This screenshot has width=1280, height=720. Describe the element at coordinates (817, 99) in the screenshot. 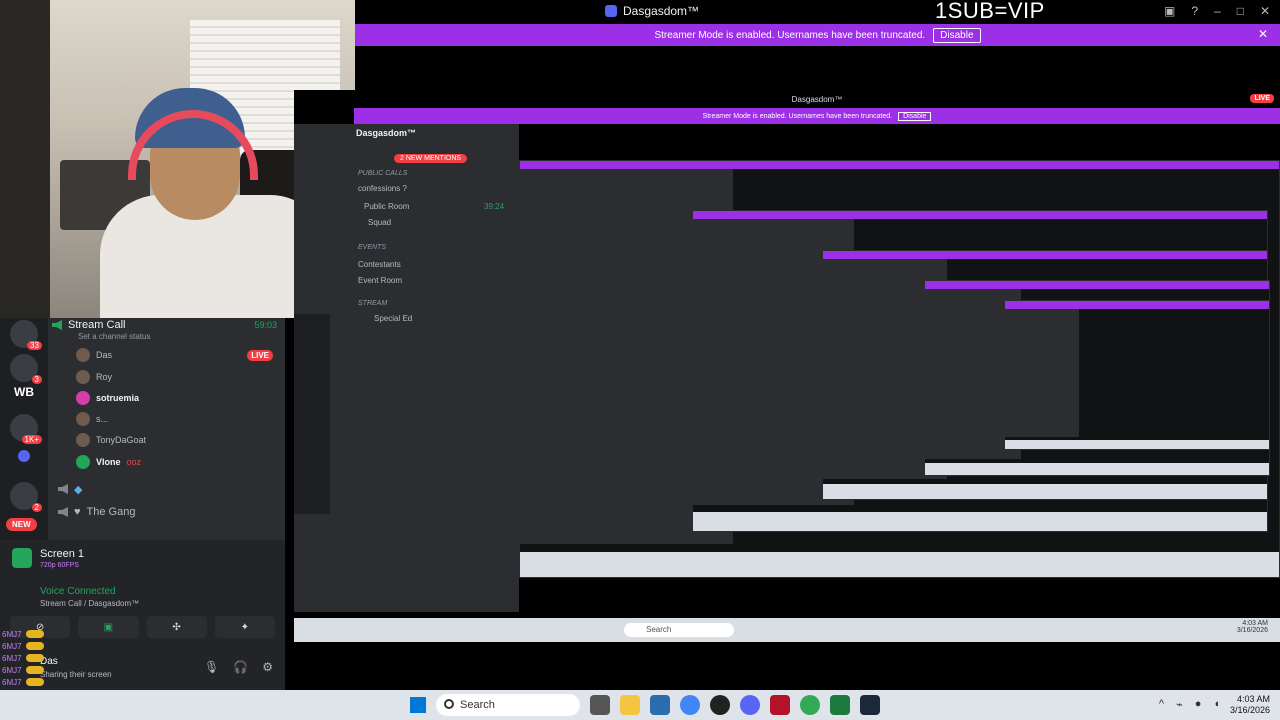

I see `capture-titlebar: Dasgasdom™` at that location.